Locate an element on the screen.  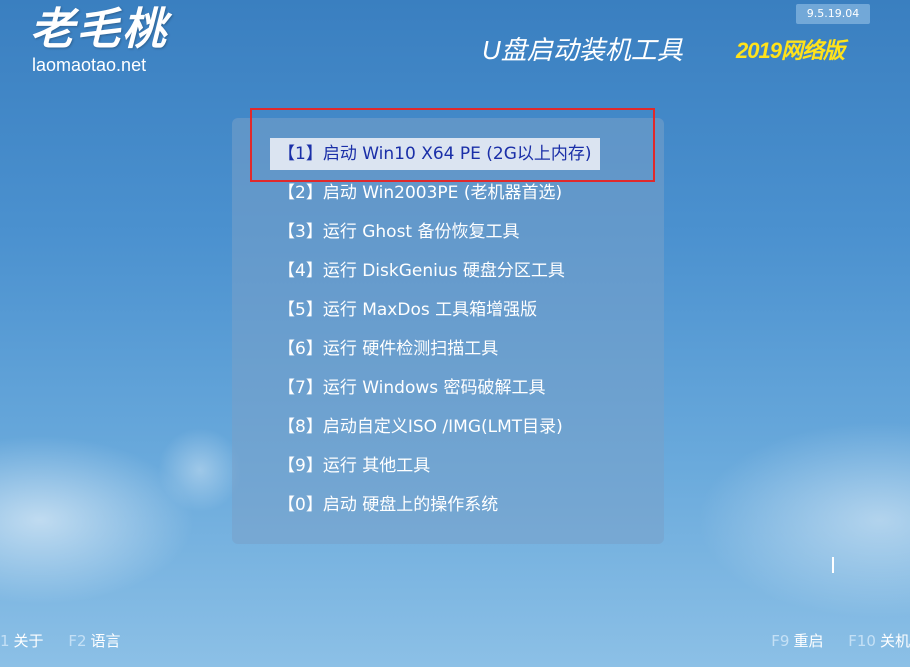
footer-shutdown-label: 关机 is located at coordinates (895, 641).